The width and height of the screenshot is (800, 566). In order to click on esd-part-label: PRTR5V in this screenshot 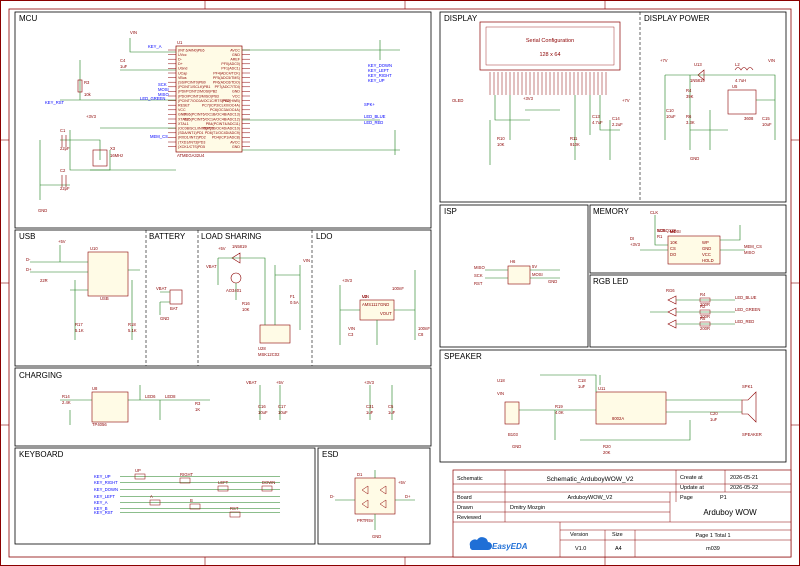, I will do `click(365, 520)`.